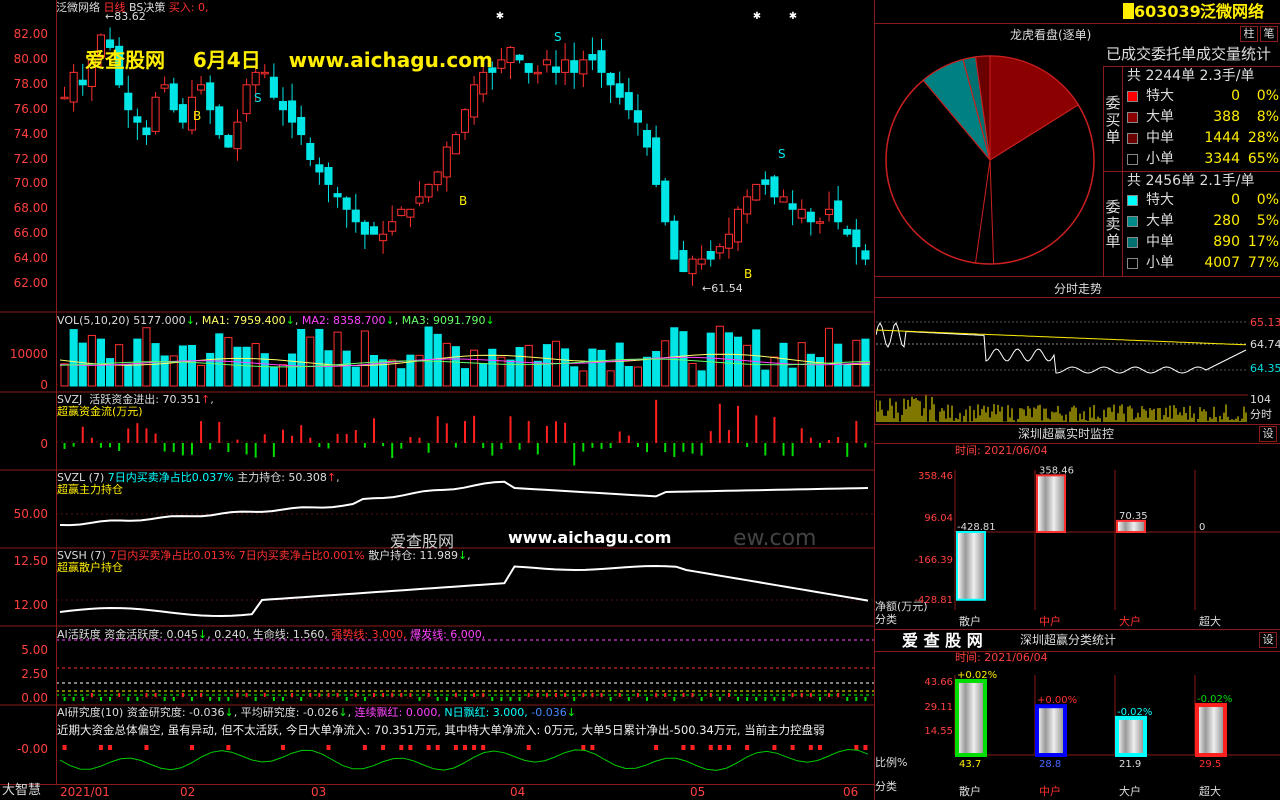  What do you see at coordinates (1261, 414) in the screenshot?
I see `intraday-tag: 分时` at bounding box center [1261, 414].